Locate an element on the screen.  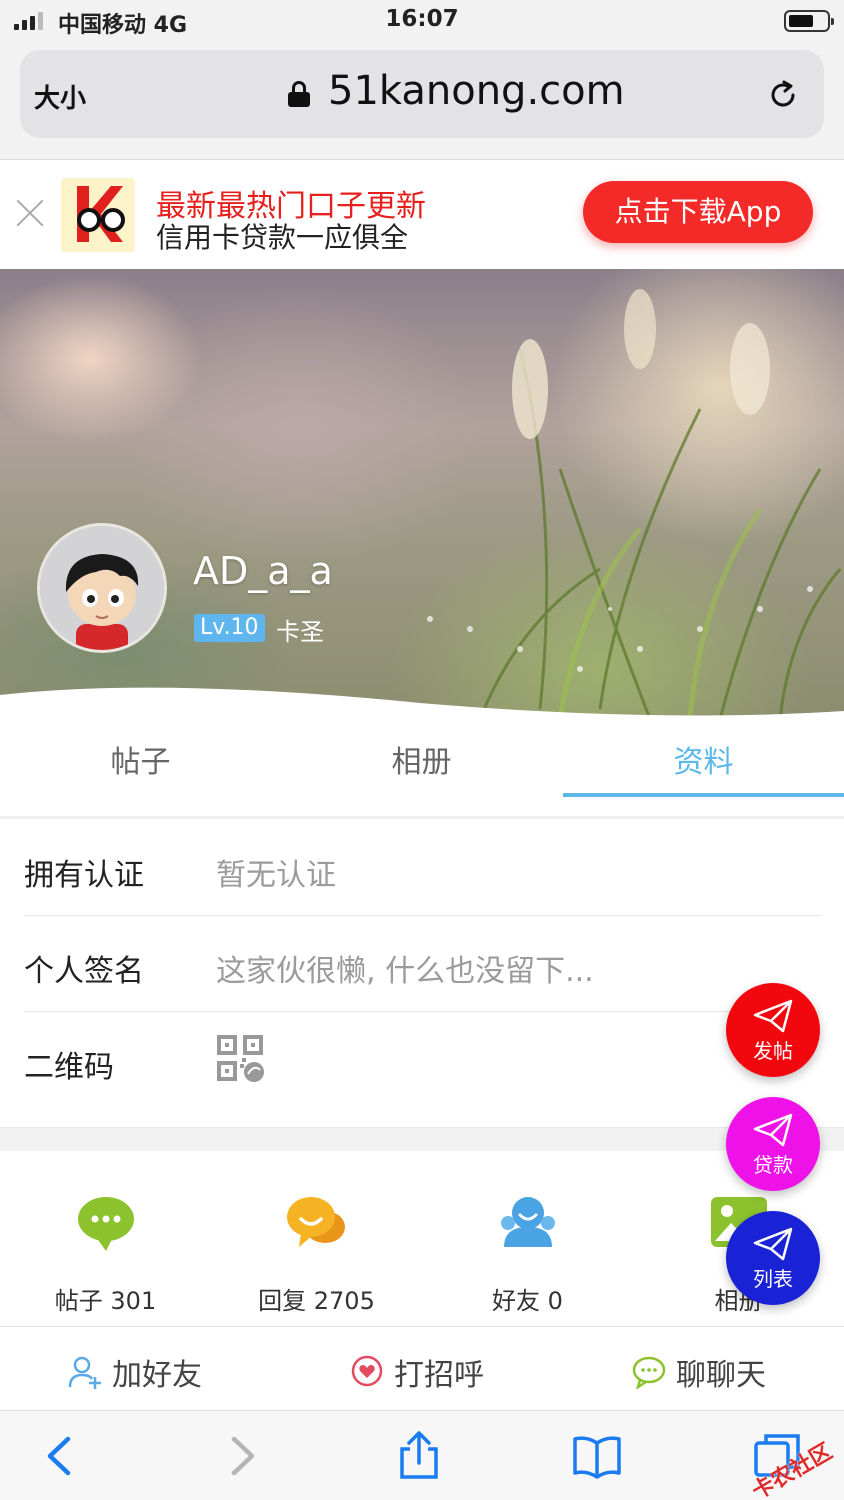
reload-icon is located at coordinates (783, 95).